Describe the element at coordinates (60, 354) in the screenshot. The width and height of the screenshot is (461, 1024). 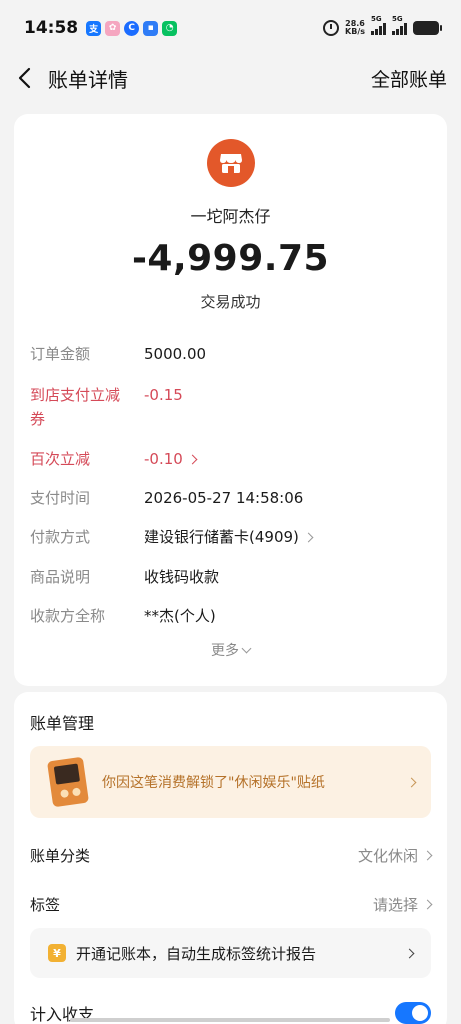
I see `row-label: 订单金额` at that location.